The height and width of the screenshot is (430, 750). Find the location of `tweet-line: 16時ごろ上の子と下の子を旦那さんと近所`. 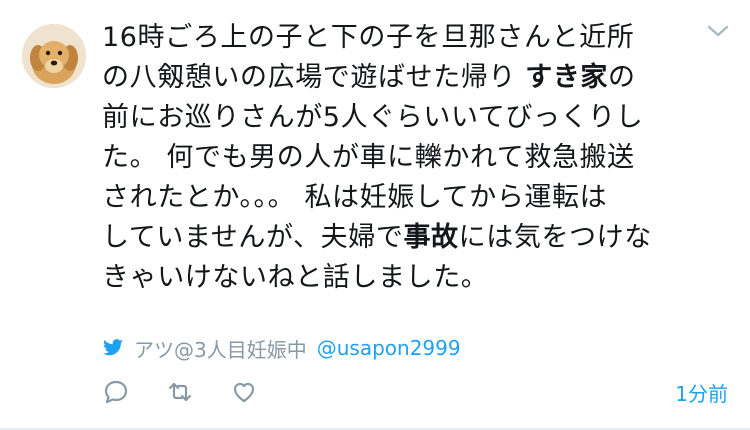

tweet-line: 16時ごろ上の子と下の子を旦那さんと近所 is located at coordinates (368, 37).